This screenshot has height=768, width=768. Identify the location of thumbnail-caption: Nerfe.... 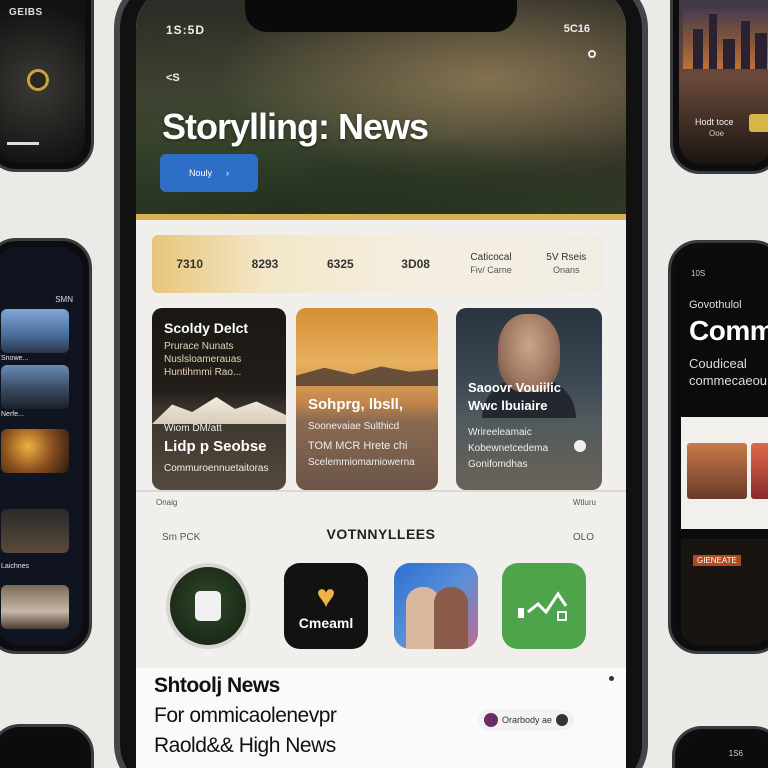
(12, 414).